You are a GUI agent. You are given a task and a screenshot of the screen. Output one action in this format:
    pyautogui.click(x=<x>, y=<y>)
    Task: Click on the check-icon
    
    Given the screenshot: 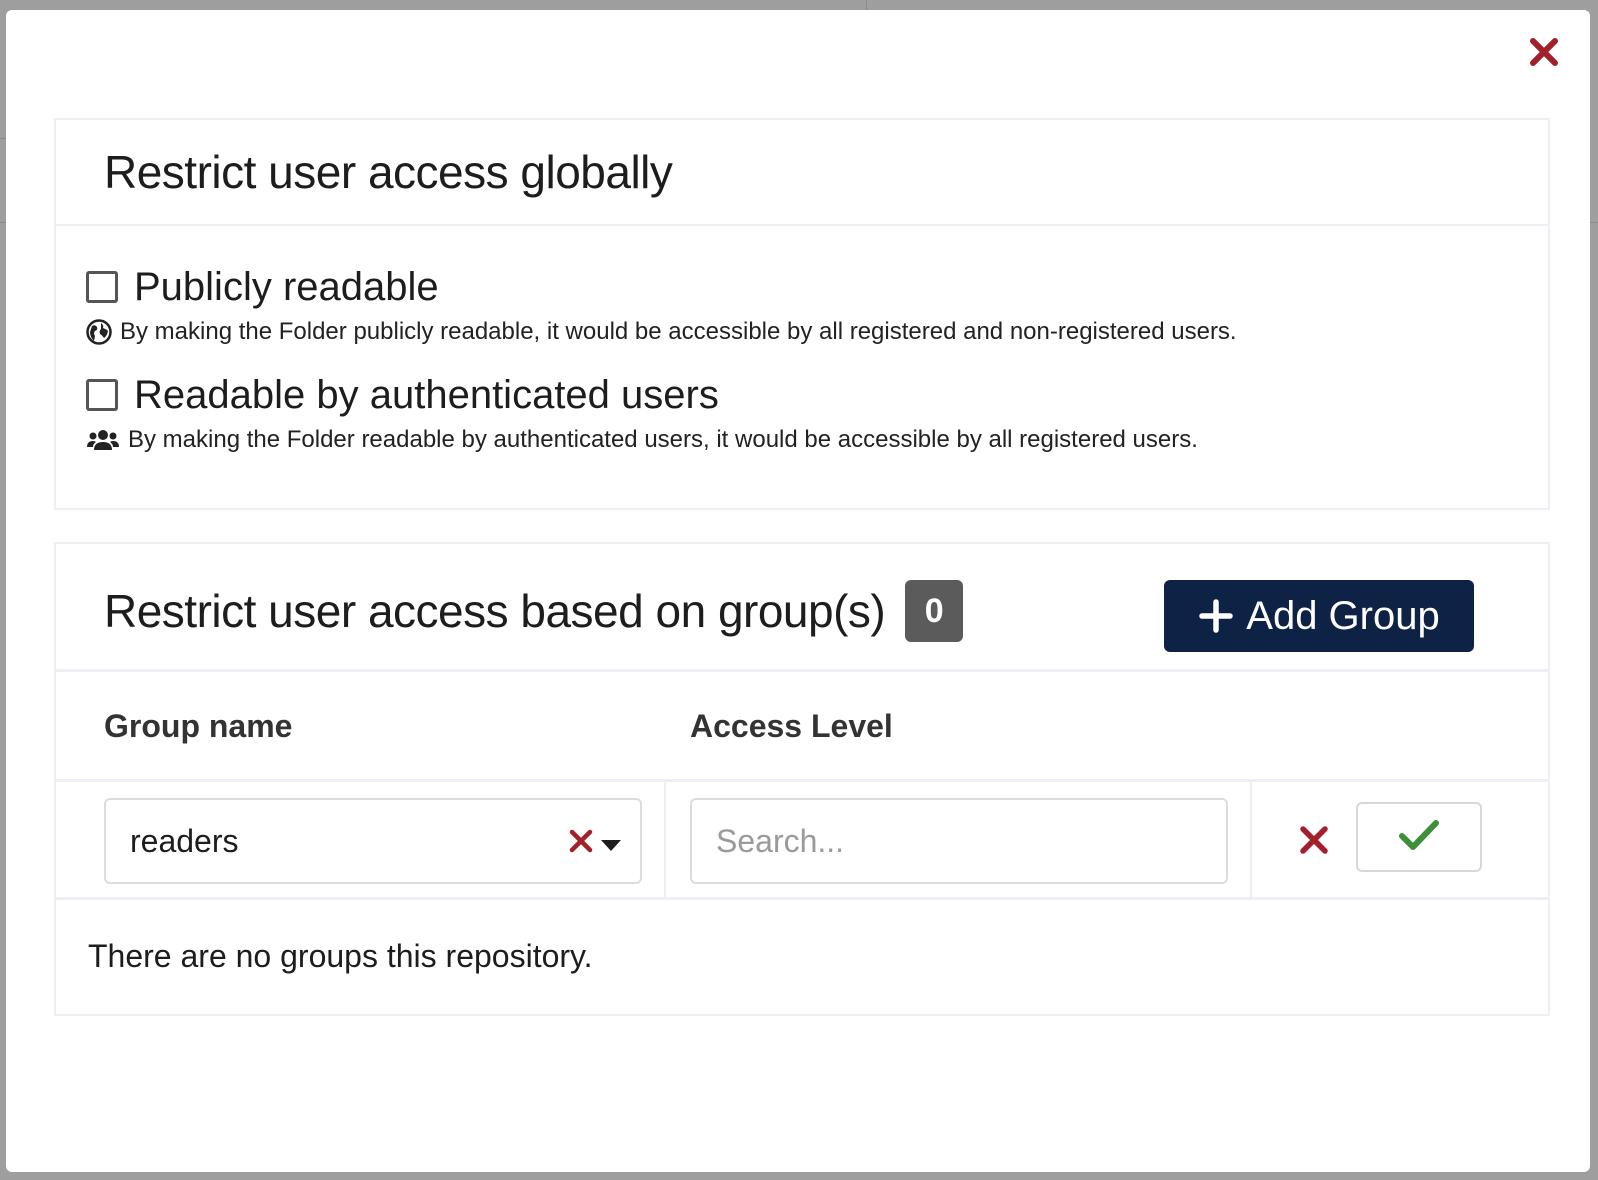 What is the action you would take?
    pyautogui.click(x=1419, y=837)
    